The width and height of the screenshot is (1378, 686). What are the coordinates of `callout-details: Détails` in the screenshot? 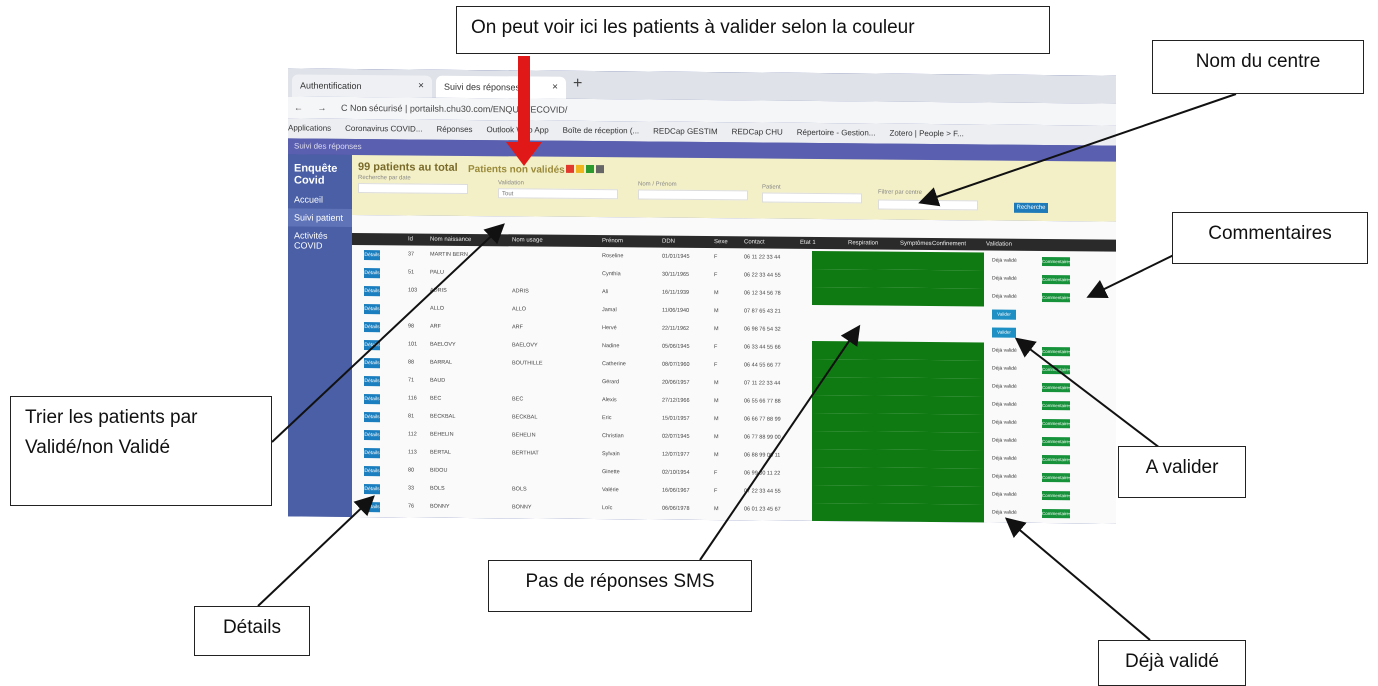 It's located at (252, 631).